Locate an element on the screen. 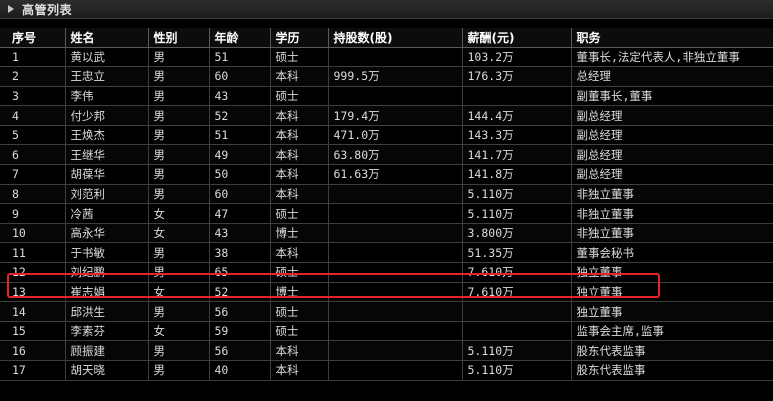  table-row: 2 王忠立男 60 本科 999.5万 176.3万 总经理 is located at coordinates (386, 76).